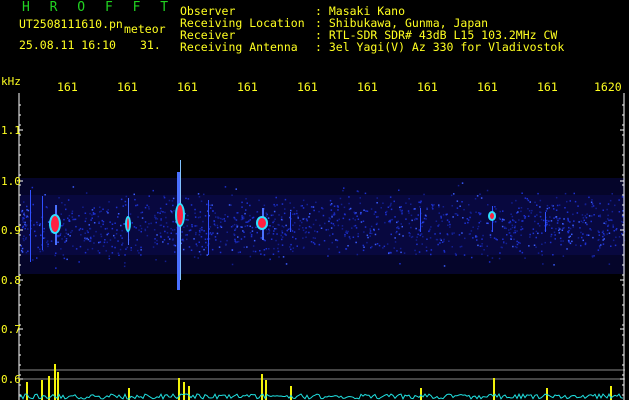  Describe the element at coordinates (11, 379) in the screenshot. I see `freq-axis-label: 0.6` at that location.